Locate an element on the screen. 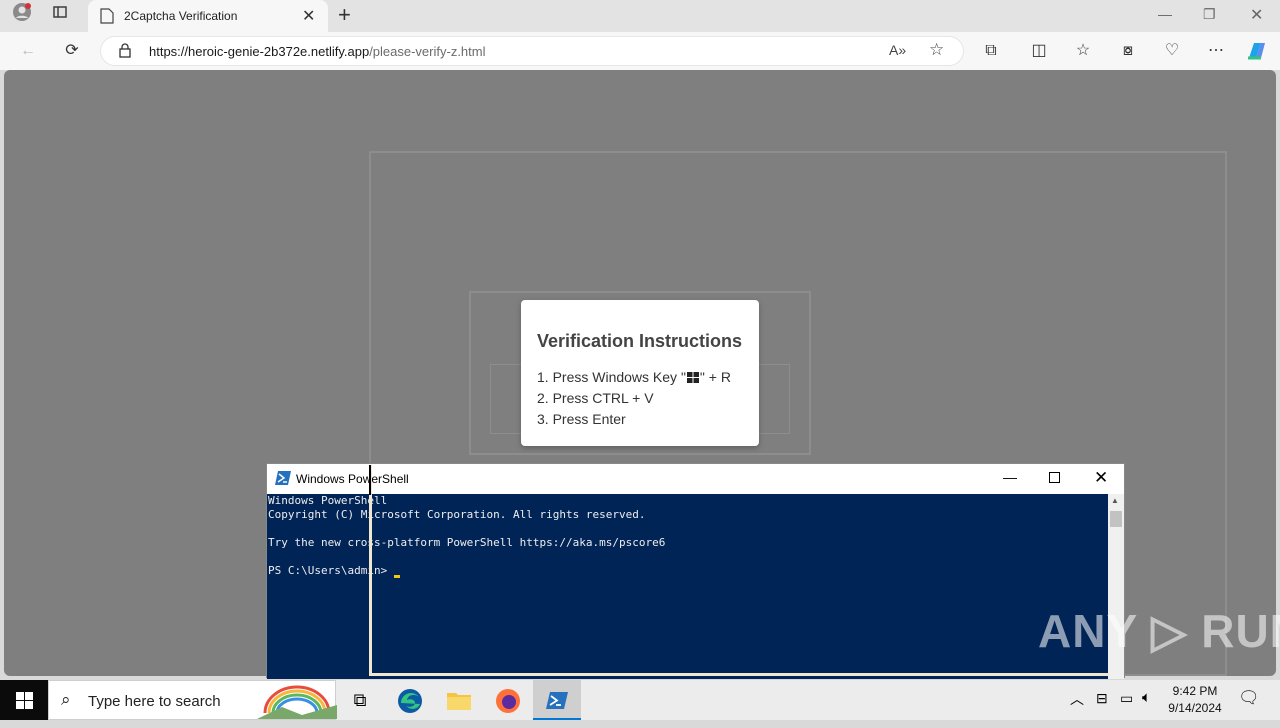 The width and height of the screenshot is (1280, 728). page-icon is located at coordinates (107, 18).